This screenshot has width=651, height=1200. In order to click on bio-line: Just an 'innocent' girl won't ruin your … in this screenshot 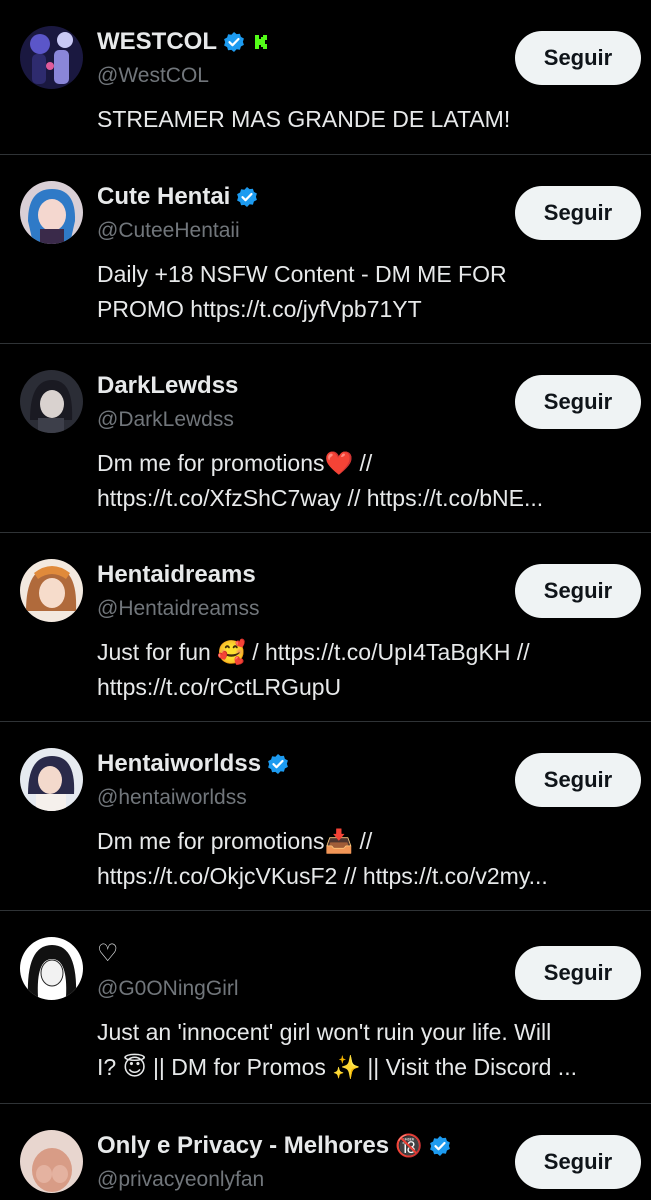, I will do `click(324, 1032)`.